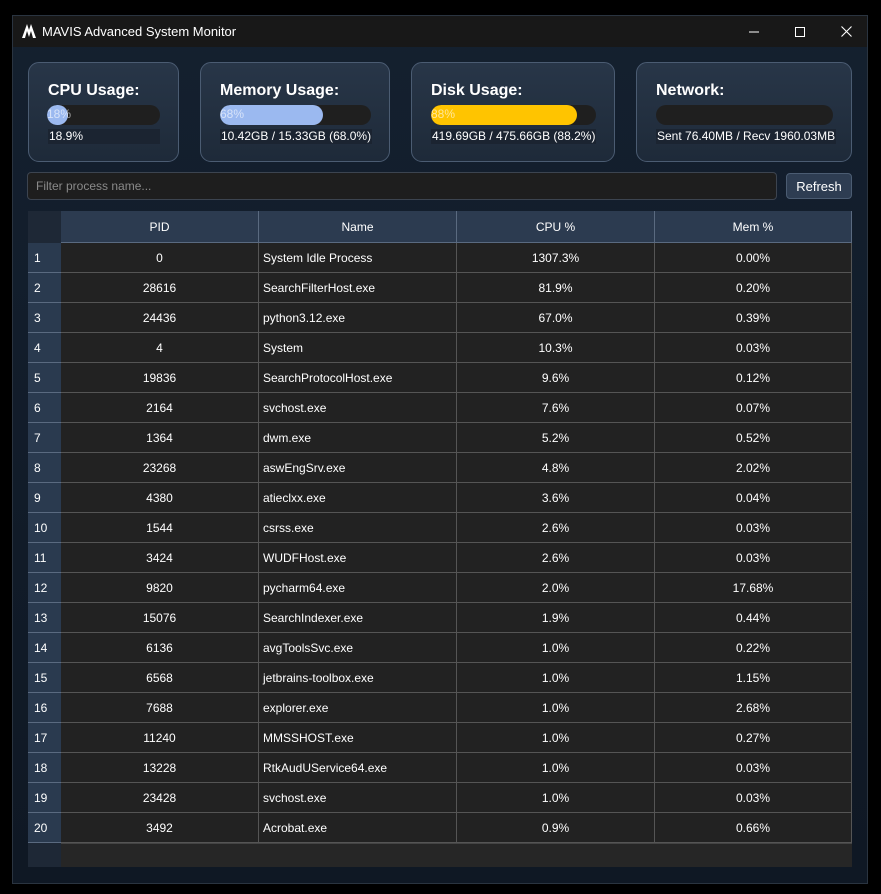 The image size is (881, 894). Describe the element at coordinates (556, 258) in the screenshot. I see `table-cell-cpu: 1307.3%` at that location.